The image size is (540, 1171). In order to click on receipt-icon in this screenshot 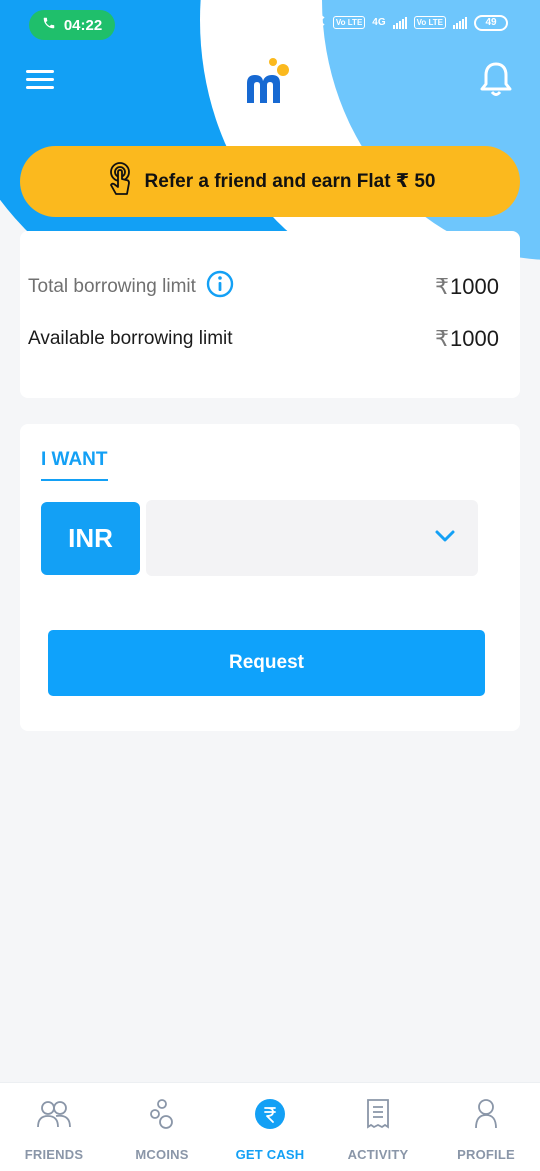, I will do `click(378, 1114)`.